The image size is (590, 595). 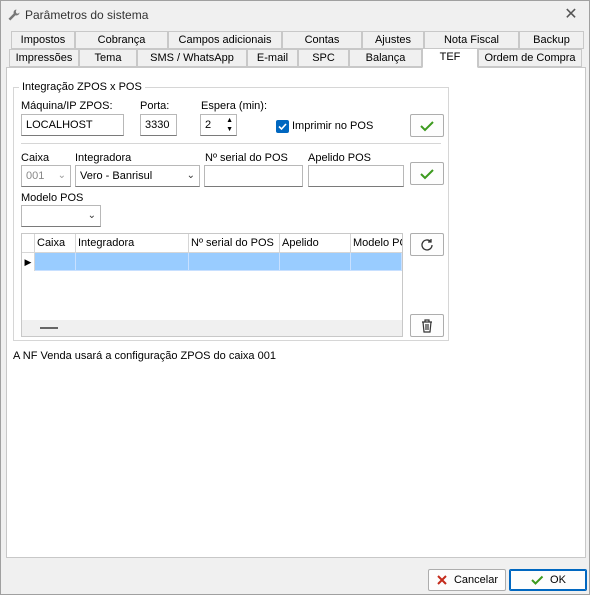 I want to click on cancel-label: Cancelar, so click(x=476, y=580).